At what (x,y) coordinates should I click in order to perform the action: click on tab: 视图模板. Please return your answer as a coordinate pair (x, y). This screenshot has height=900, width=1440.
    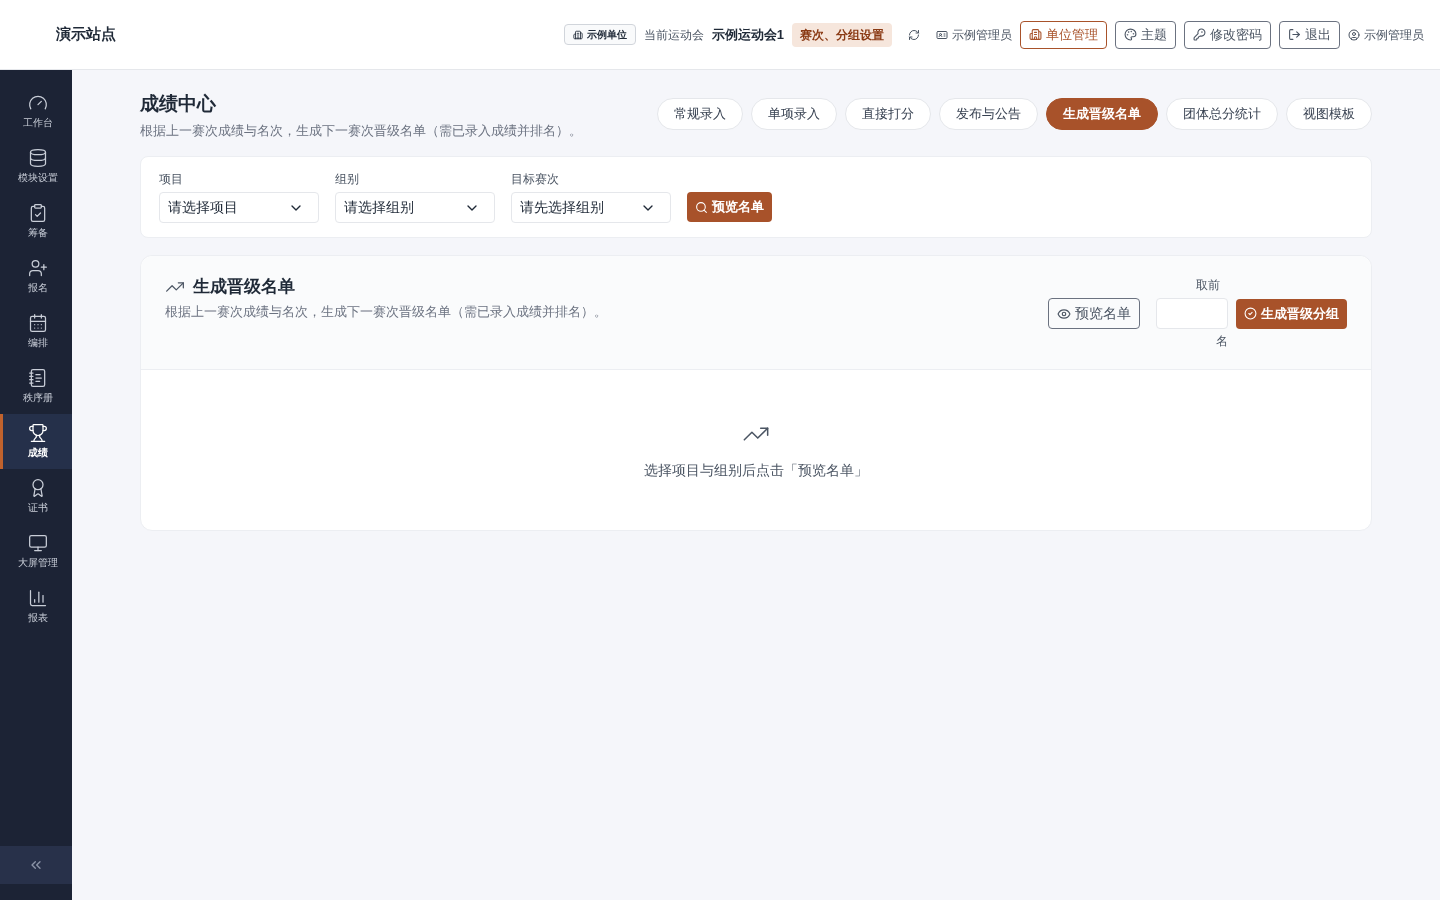
    Looking at the image, I should click on (1329, 114).